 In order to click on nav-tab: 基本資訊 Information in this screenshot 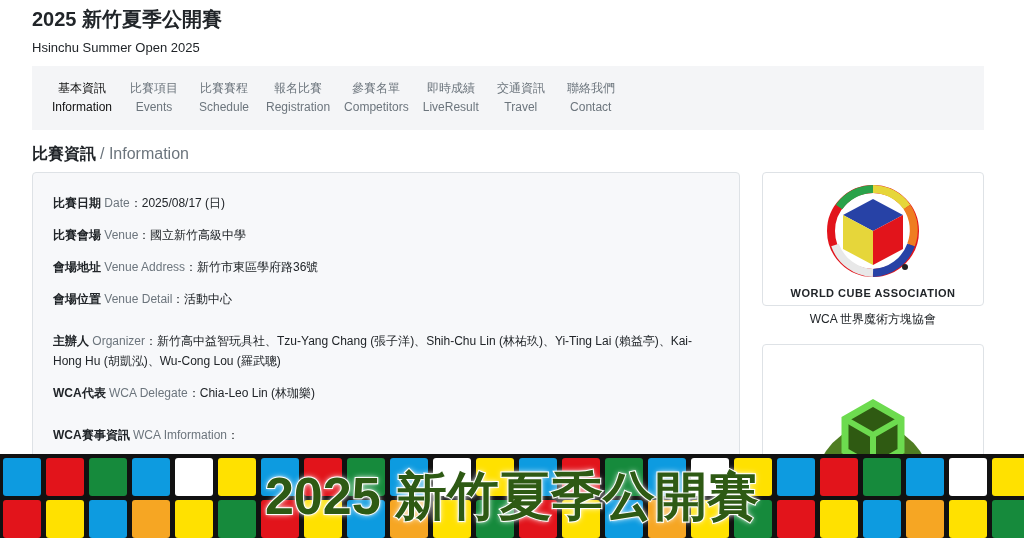, I will do `click(82, 97)`.